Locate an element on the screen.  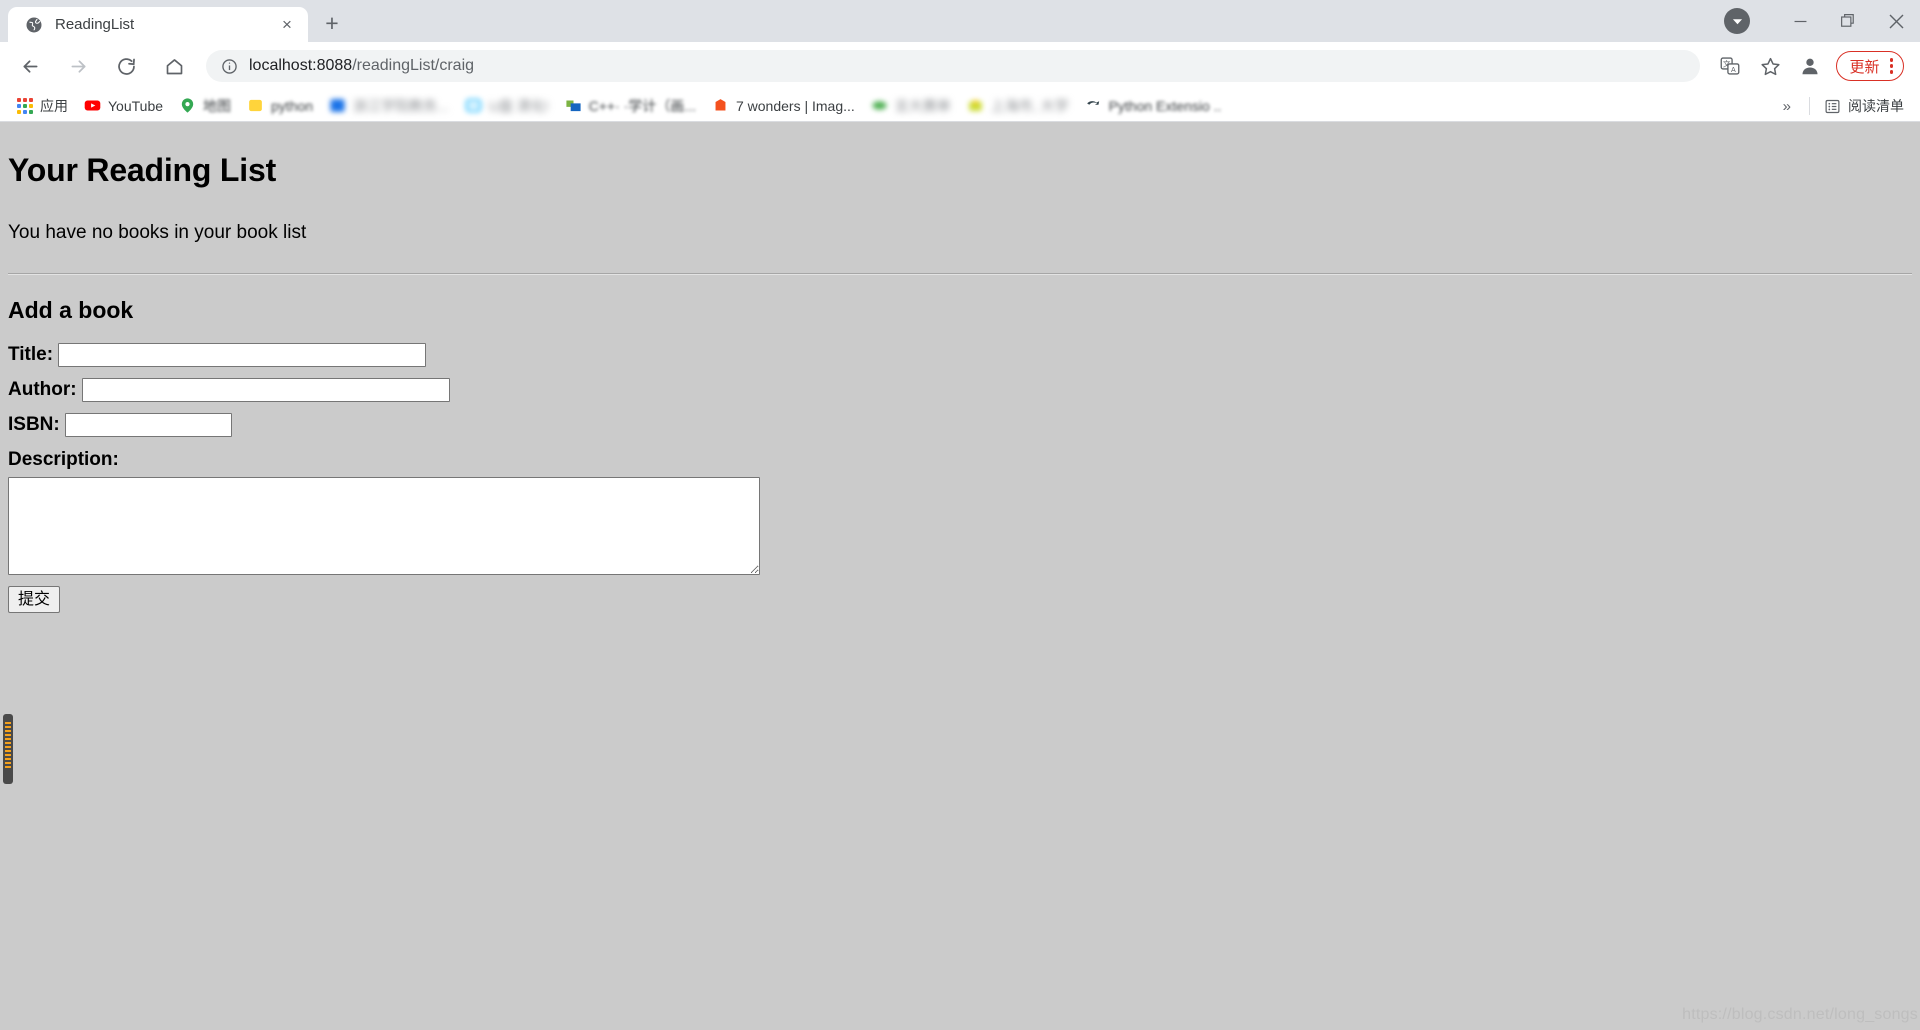
back-button is located at coordinates (30, 66).